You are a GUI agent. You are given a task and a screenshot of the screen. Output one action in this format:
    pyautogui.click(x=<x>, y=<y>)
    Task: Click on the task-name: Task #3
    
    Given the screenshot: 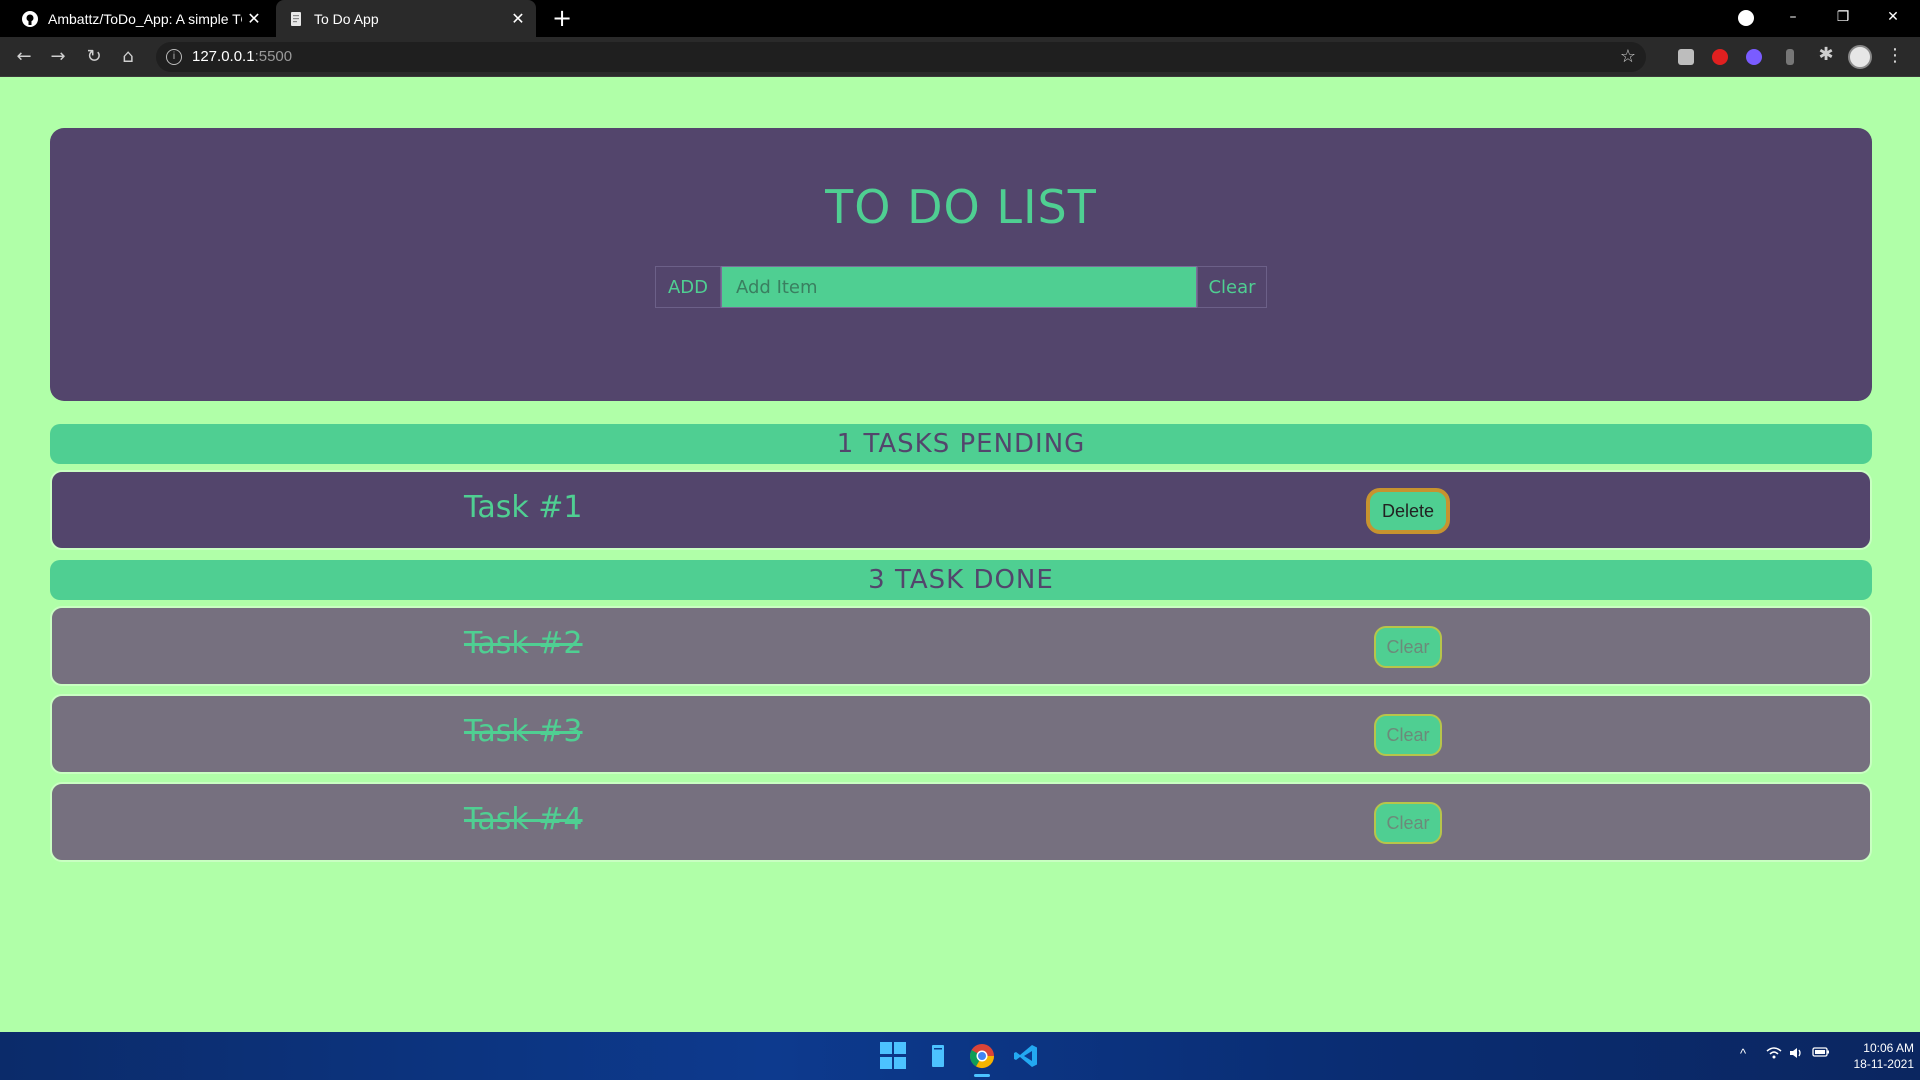 What is the action you would take?
    pyautogui.click(x=523, y=731)
    